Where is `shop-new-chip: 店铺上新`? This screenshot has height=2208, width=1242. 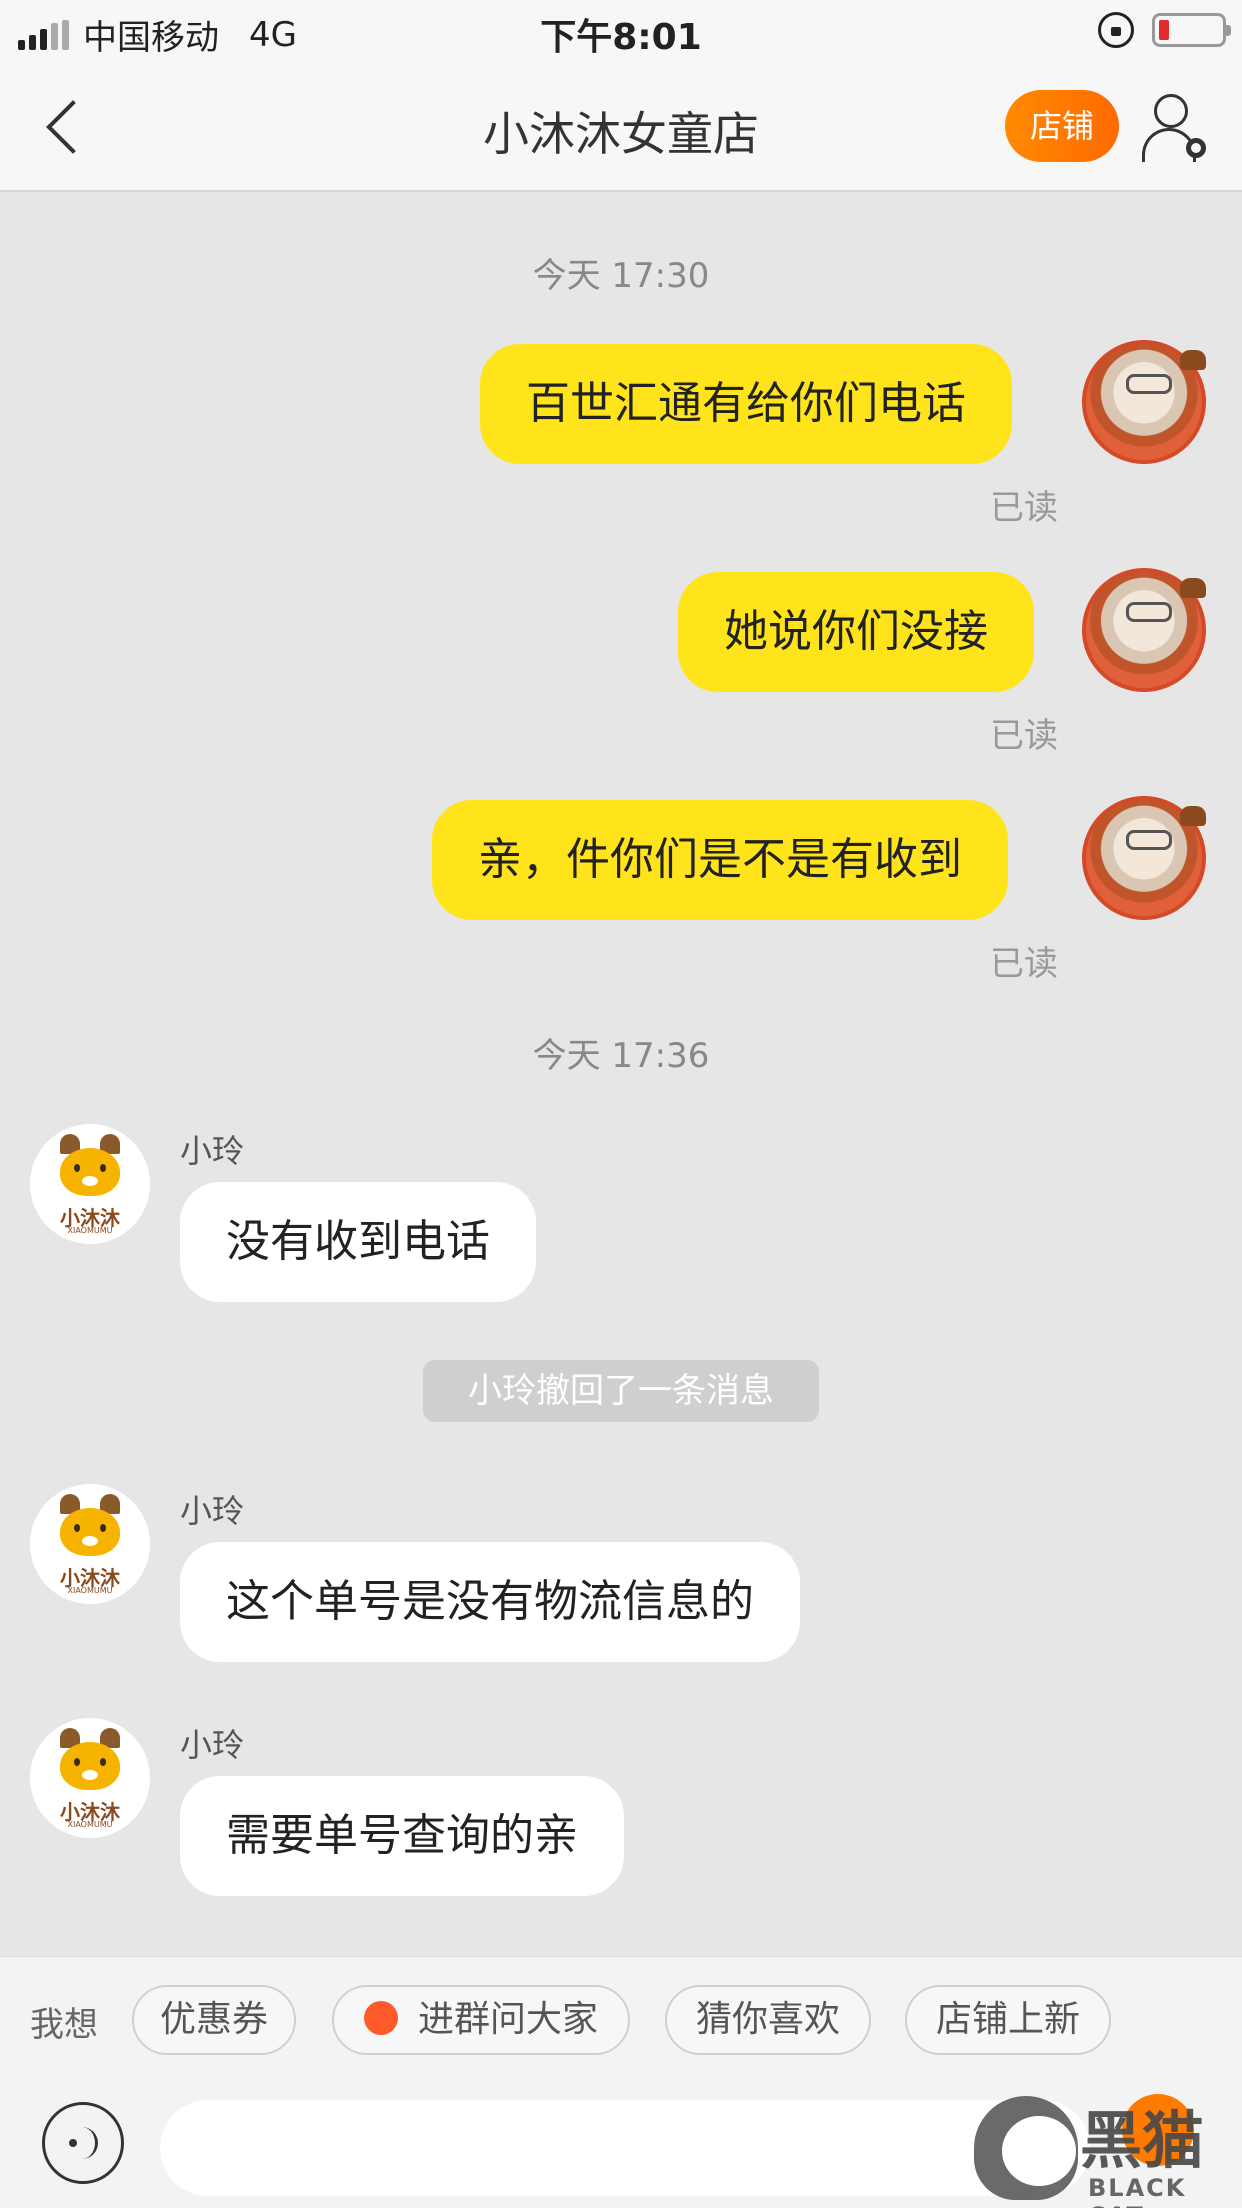
shop-new-chip: 店铺上新 is located at coordinates (1008, 2020).